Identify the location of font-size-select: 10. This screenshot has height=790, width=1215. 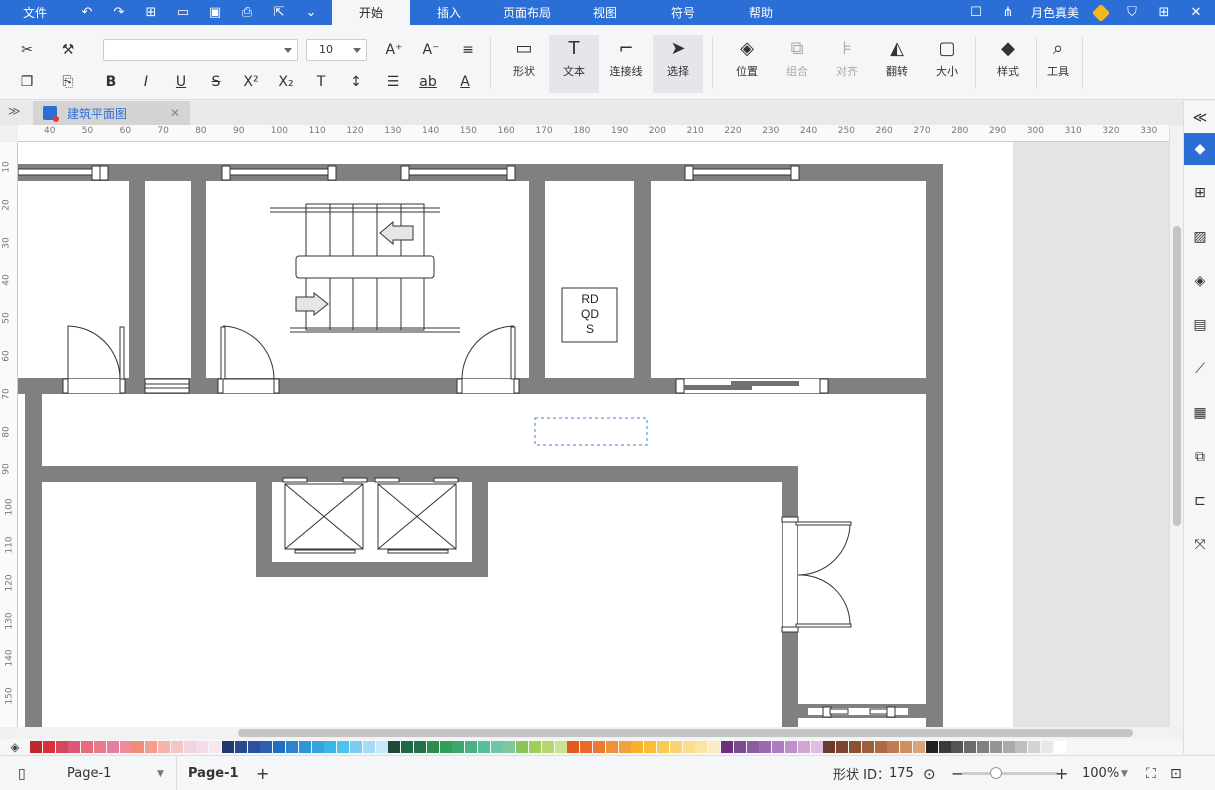
(336, 50).